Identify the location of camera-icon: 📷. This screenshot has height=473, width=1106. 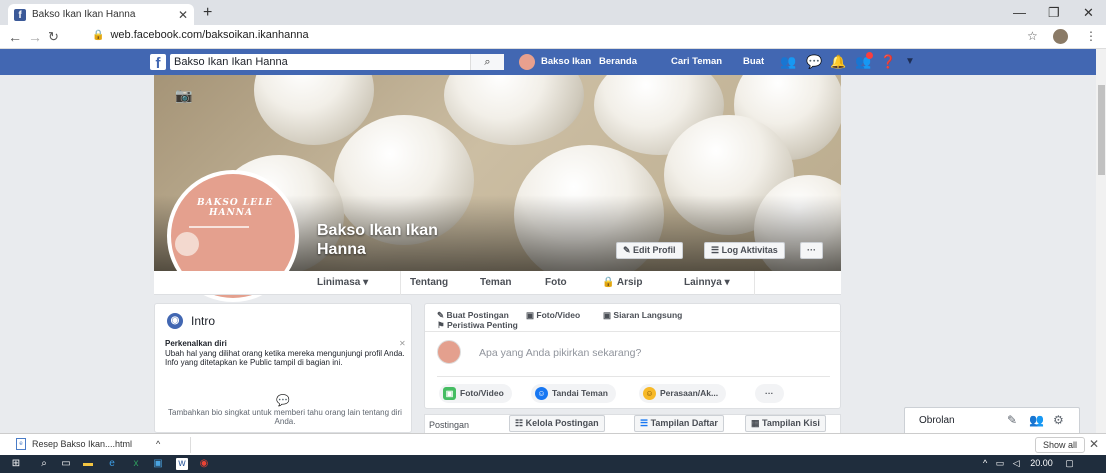
(183, 95).